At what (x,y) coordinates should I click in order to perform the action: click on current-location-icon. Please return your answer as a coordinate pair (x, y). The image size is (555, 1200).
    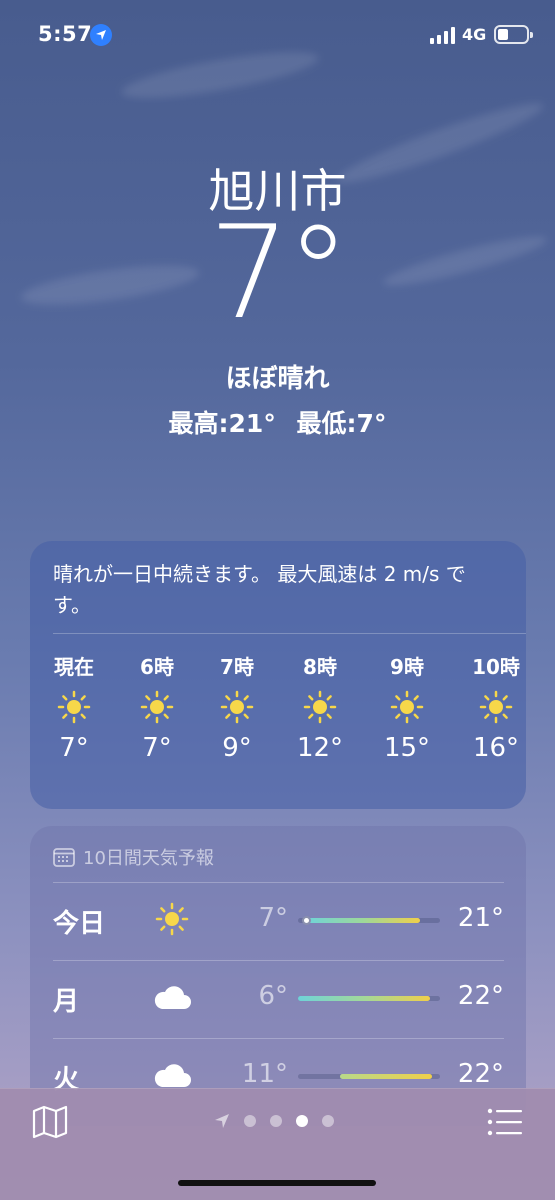
    Looking at the image, I should click on (222, 1121).